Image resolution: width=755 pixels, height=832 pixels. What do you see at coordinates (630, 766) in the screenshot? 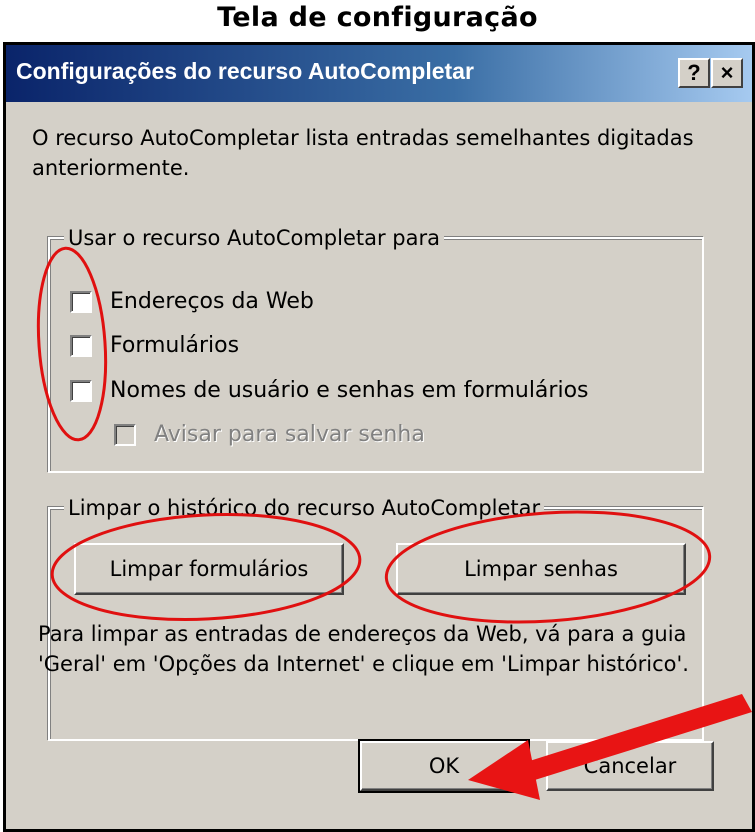
I see `cancel-button: Cancelar` at bounding box center [630, 766].